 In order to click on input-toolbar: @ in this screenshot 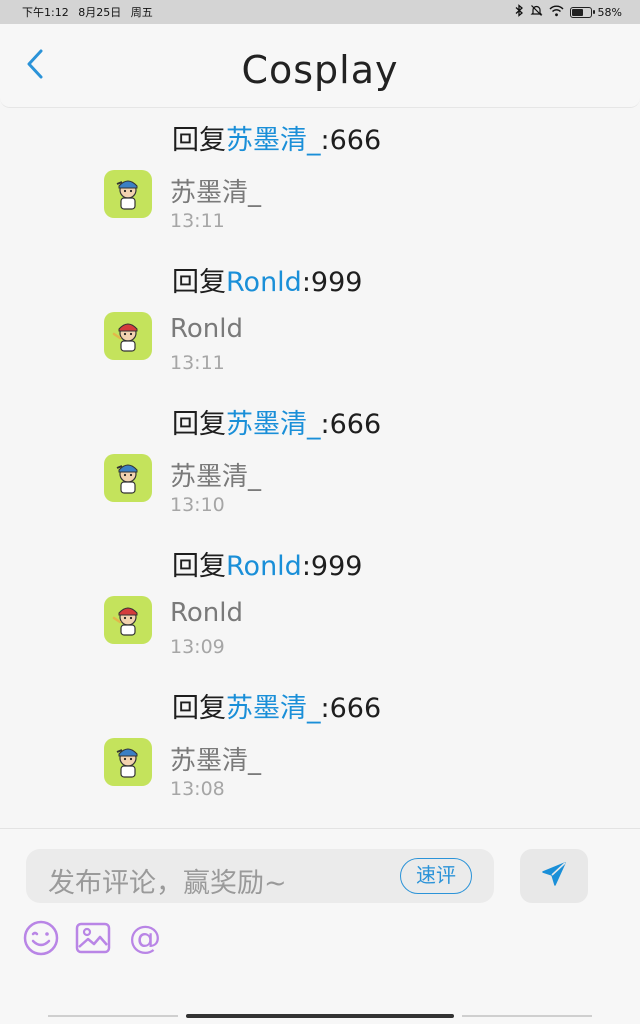, I will do `click(93, 938)`.